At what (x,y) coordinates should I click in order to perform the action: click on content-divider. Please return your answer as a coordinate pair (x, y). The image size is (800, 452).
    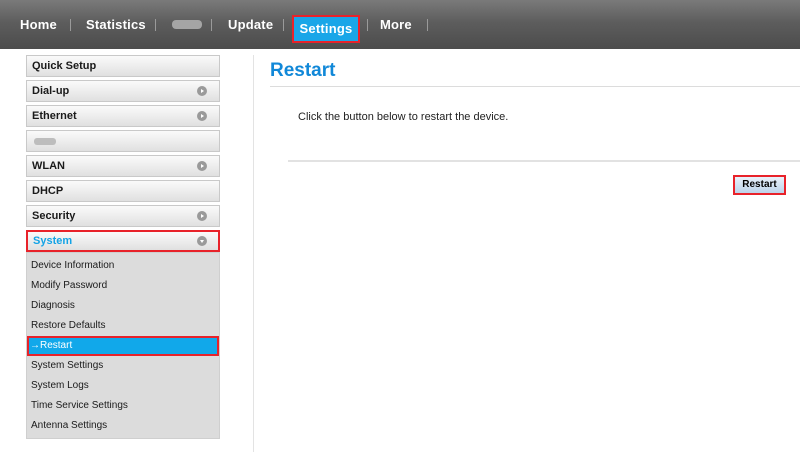
    Looking at the image, I should click on (253, 253).